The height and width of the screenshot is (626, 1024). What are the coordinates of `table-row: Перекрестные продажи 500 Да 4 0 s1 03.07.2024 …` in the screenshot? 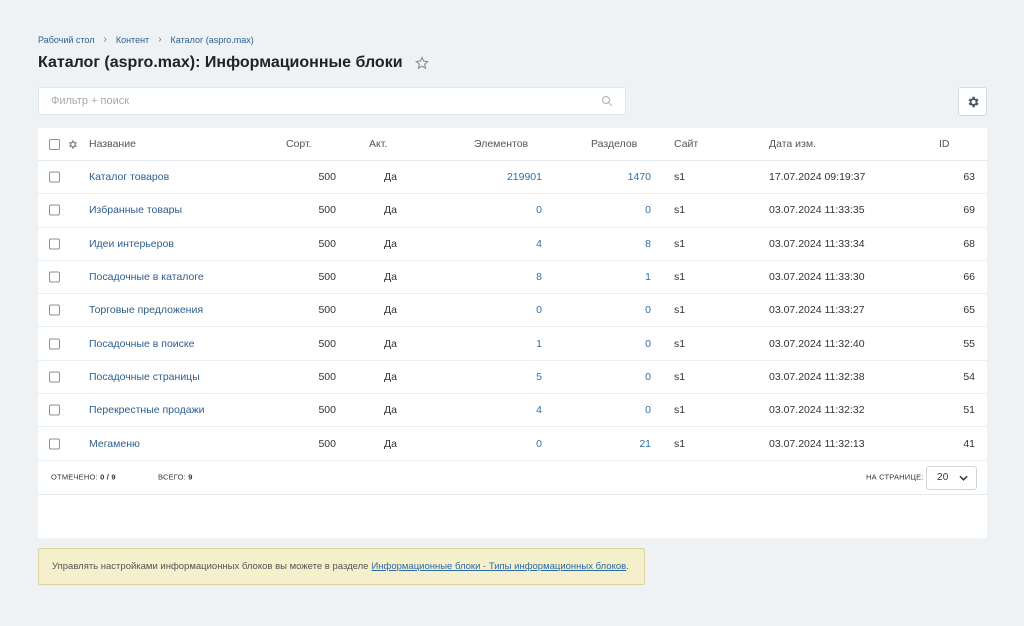 It's located at (512, 411).